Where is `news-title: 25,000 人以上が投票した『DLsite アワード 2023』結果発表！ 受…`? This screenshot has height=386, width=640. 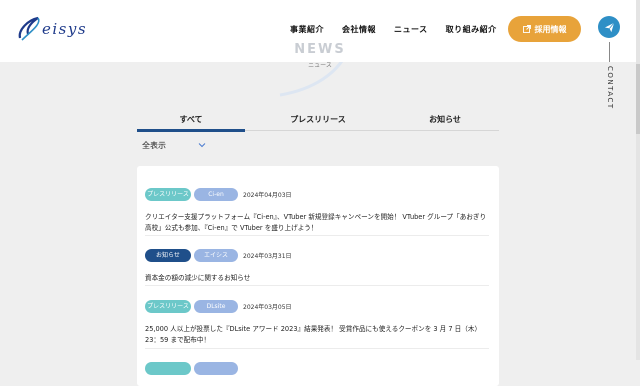 news-title: 25,000 人以上が投票した『DLsite アワード 2023』結果発表！ 受… is located at coordinates (317, 335).